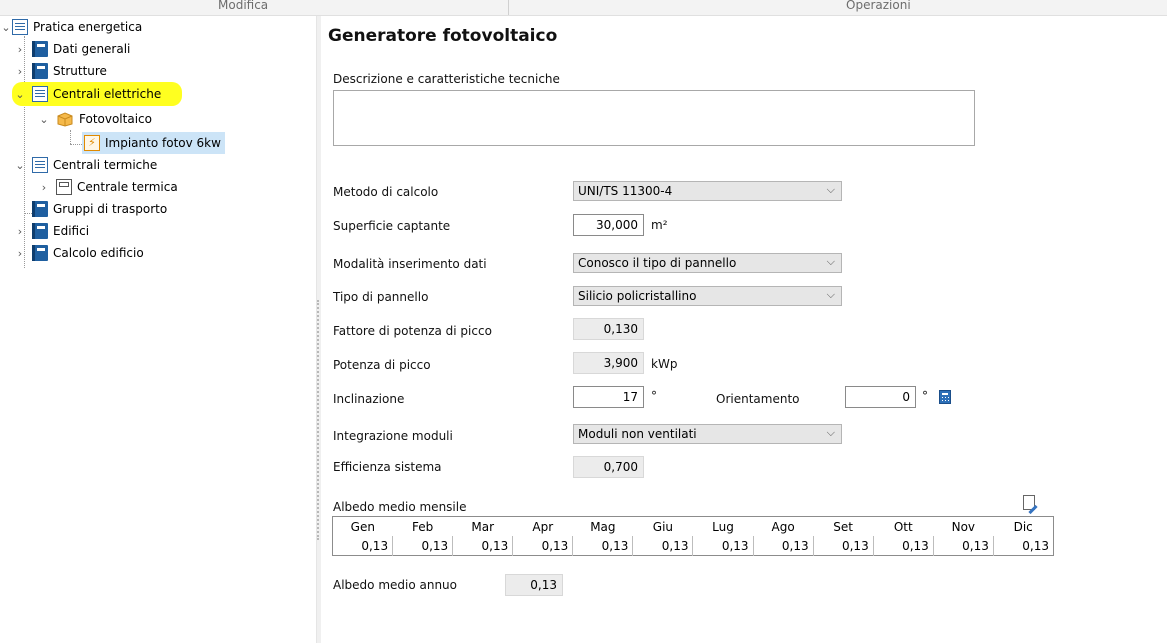 The width and height of the screenshot is (1167, 643). I want to click on superficie-unit: m², so click(659, 225).